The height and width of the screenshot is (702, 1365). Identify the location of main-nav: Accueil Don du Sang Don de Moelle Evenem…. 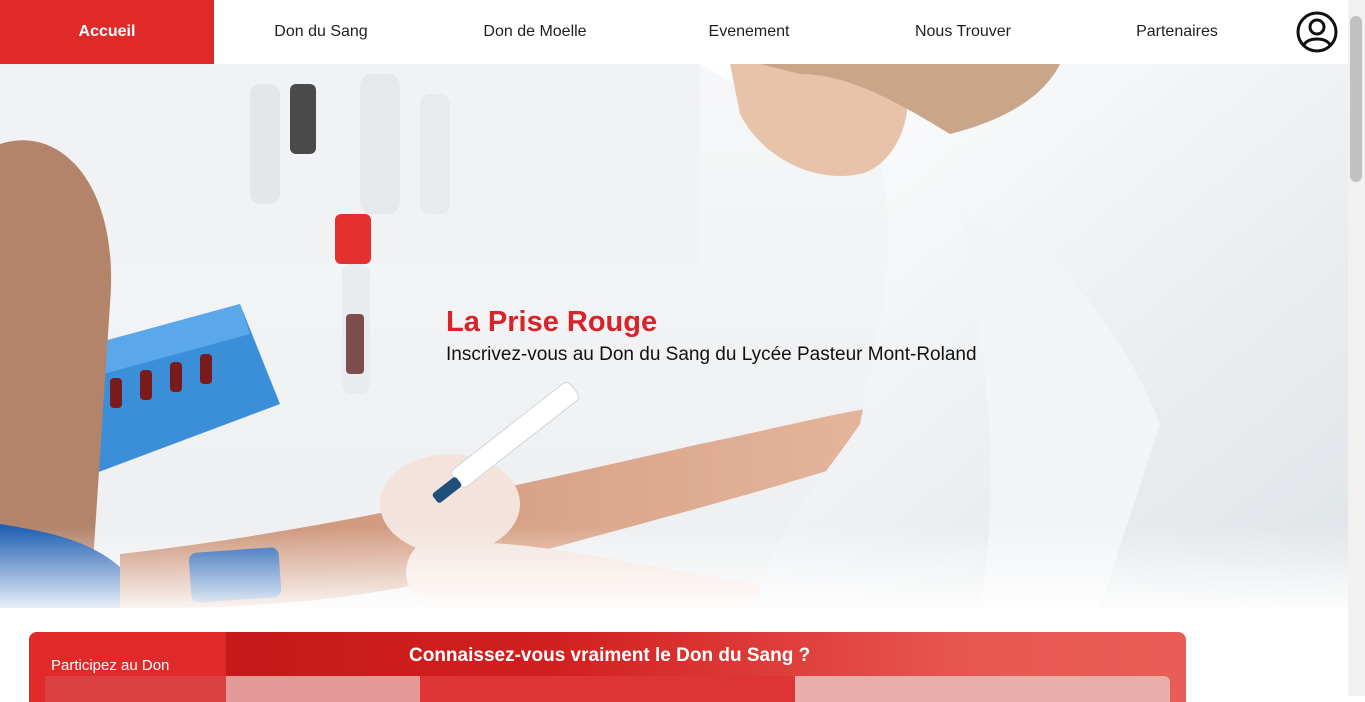
(674, 32).